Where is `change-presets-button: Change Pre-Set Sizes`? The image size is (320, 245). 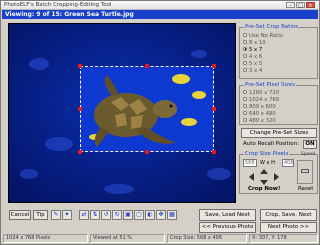
change-presets-button: Change Pre-Set Sizes is located at coordinates (279, 133).